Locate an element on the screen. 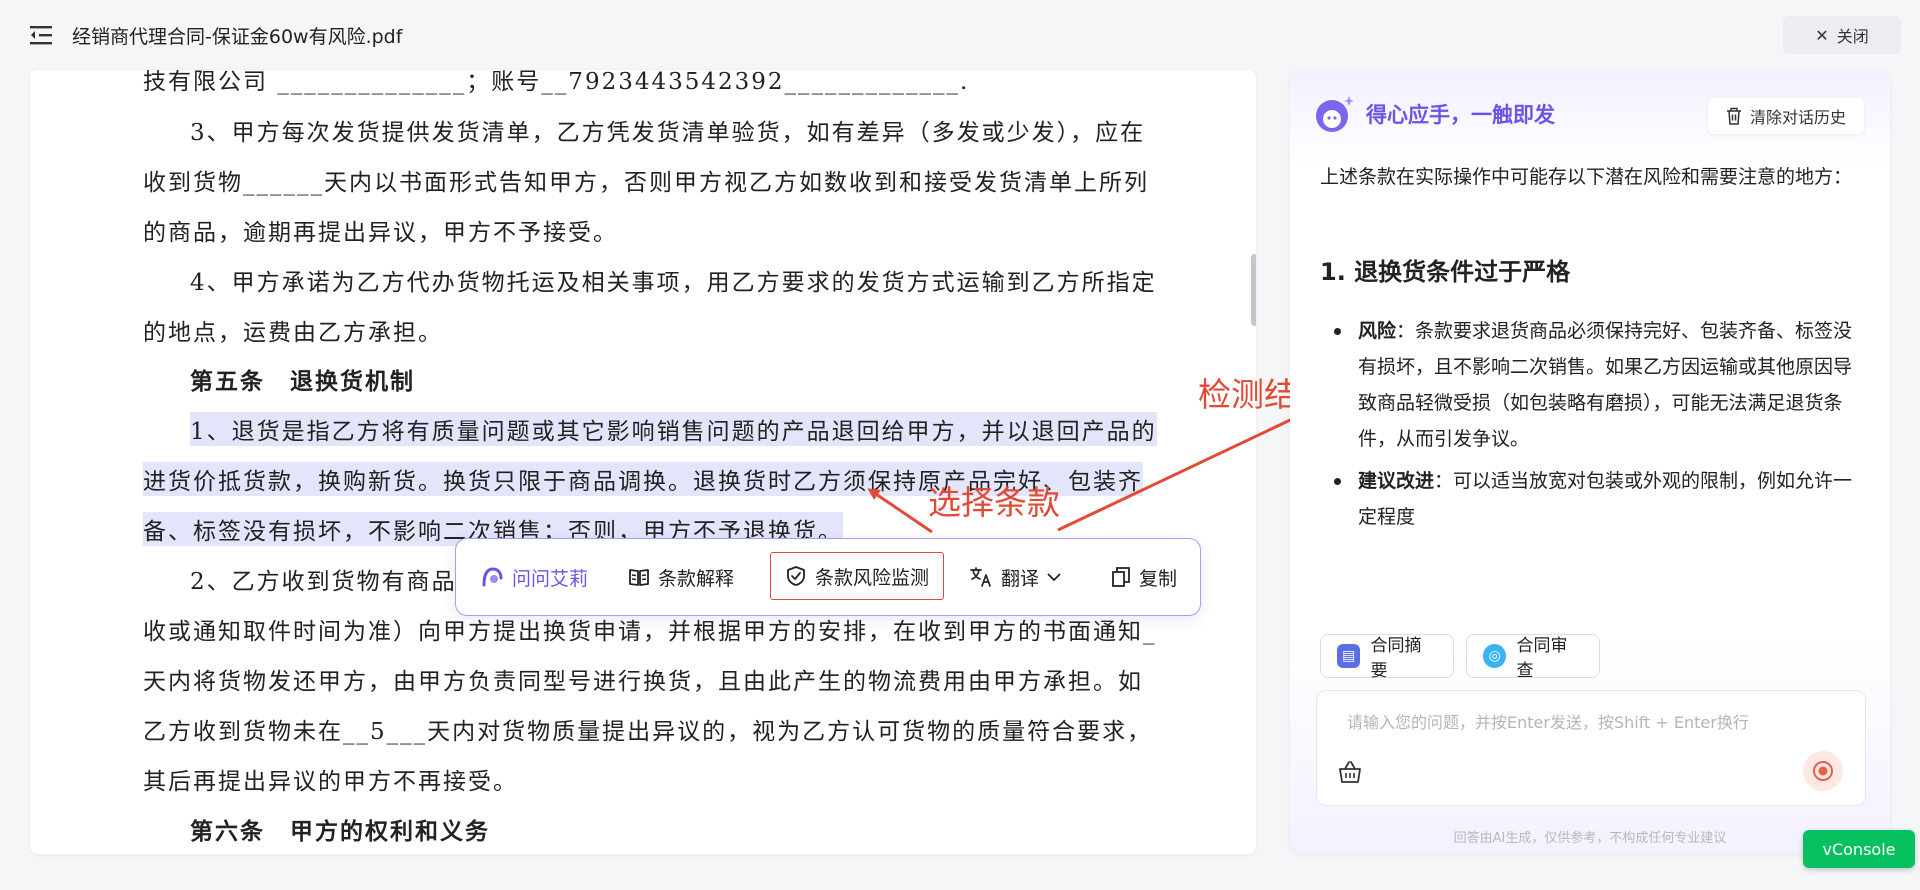  contract-review-button: ◎ 合同审查 is located at coordinates (1533, 657).